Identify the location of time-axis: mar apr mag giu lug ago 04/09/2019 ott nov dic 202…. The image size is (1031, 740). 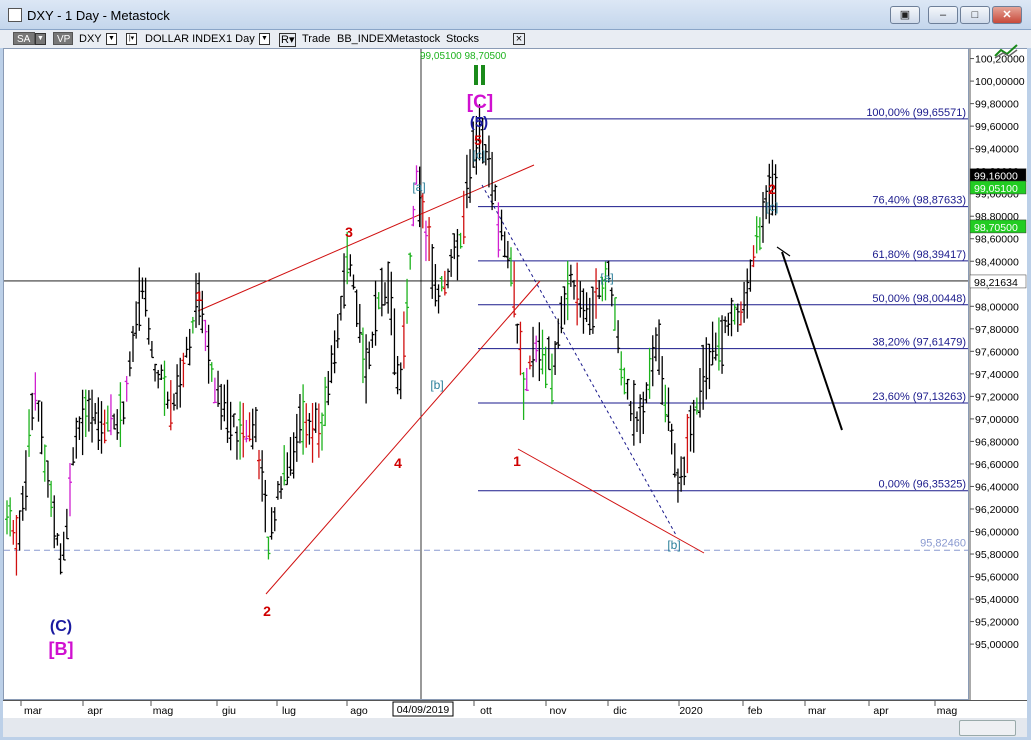
(515, 709).